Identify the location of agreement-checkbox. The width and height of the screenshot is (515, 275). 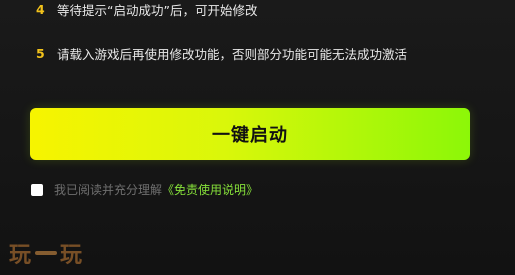
(37, 189).